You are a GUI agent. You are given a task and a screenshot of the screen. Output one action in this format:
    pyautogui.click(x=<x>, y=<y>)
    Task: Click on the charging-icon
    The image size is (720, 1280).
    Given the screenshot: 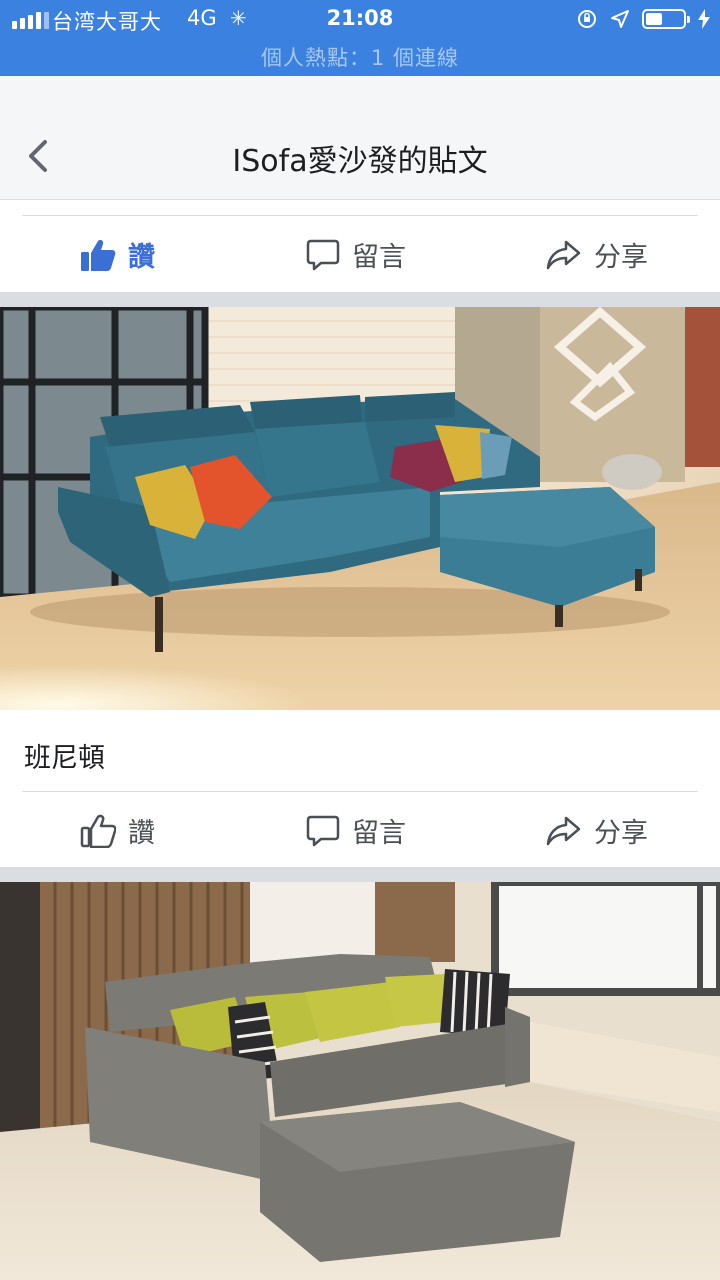 What is the action you would take?
    pyautogui.click(x=704, y=19)
    